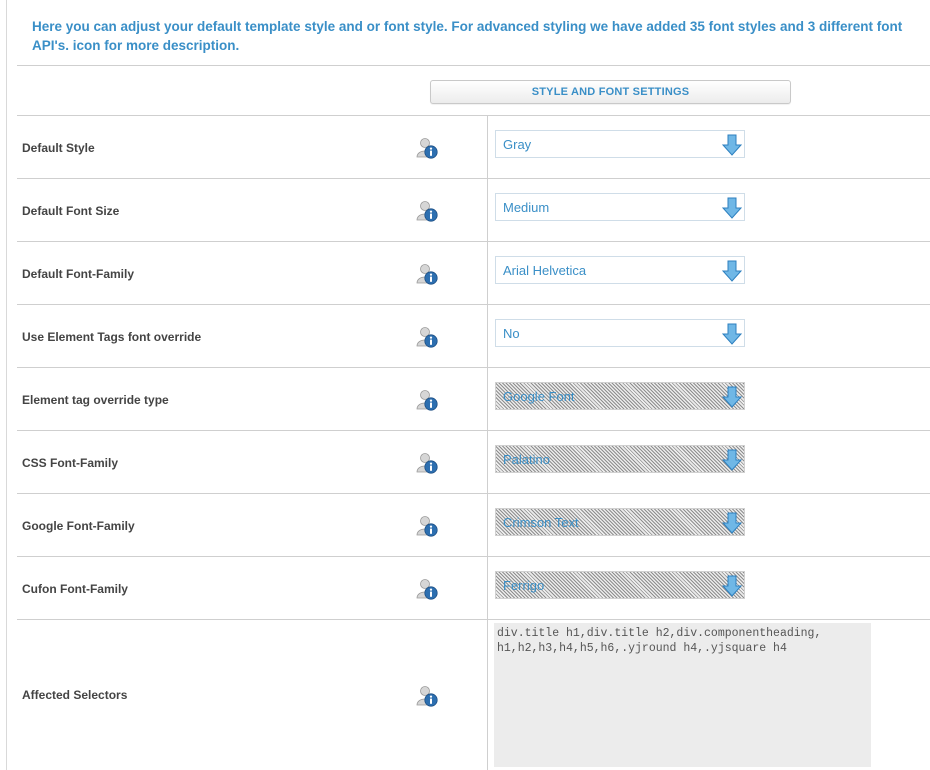 The height and width of the screenshot is (770, 930). What do you see at coordinates (473, 147) in the screenshot?
I see `setting-row-default-style: Default Style Gray` at bounding box center [473, 147].